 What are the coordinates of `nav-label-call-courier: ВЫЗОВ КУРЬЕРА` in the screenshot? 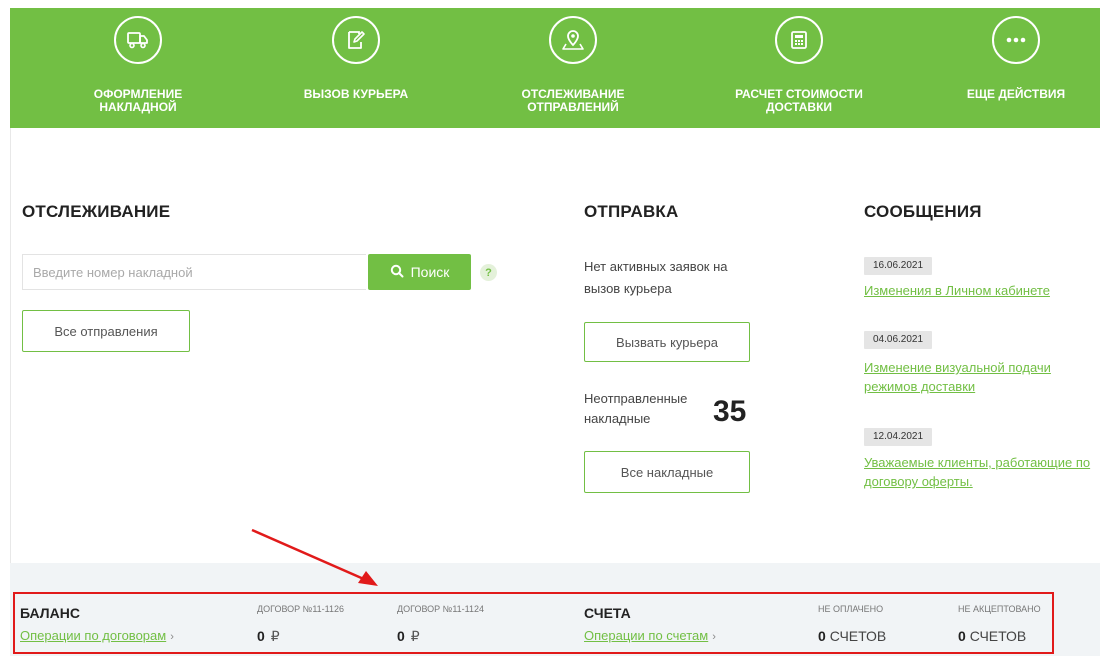 It's located at (356, 94).